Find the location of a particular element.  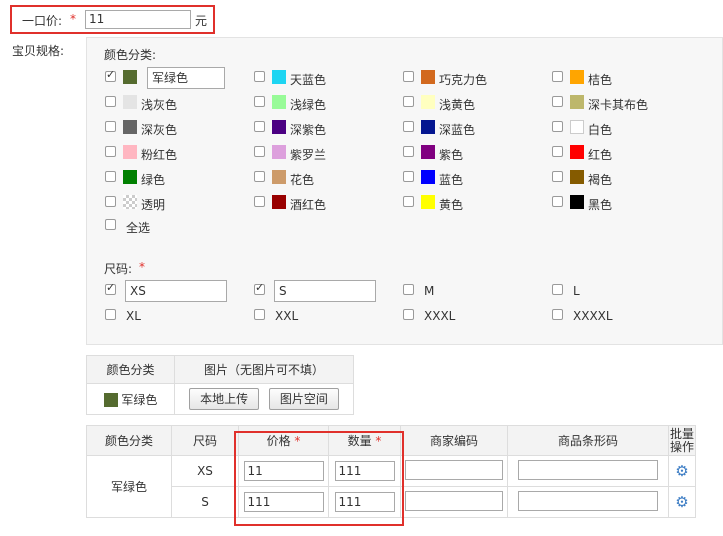

image-space-button: 图片空间 is located at coordinates (303, 399).